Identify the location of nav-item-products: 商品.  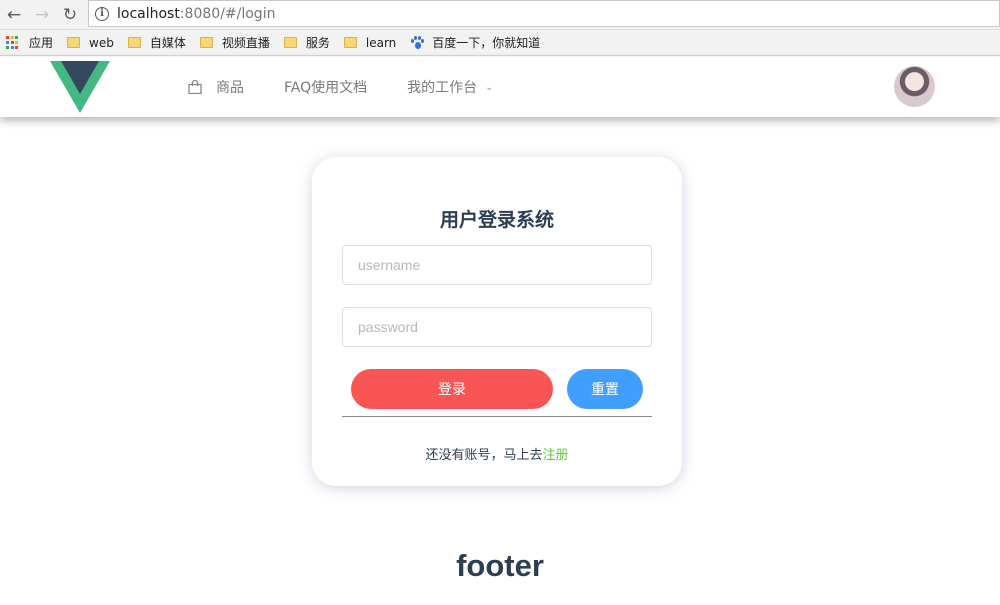
(216, 87).